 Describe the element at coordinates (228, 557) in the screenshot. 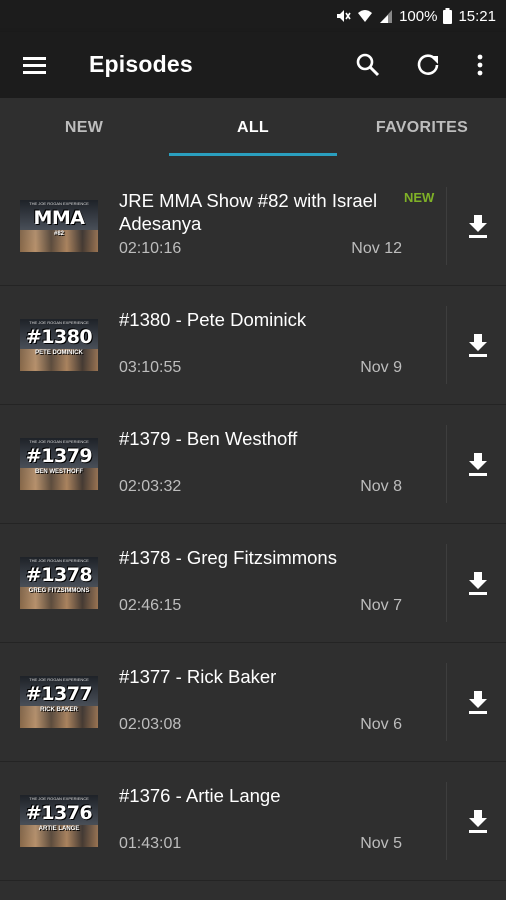

I see `episode-title: #1378 - Greg Fitzsimmons` at that location.